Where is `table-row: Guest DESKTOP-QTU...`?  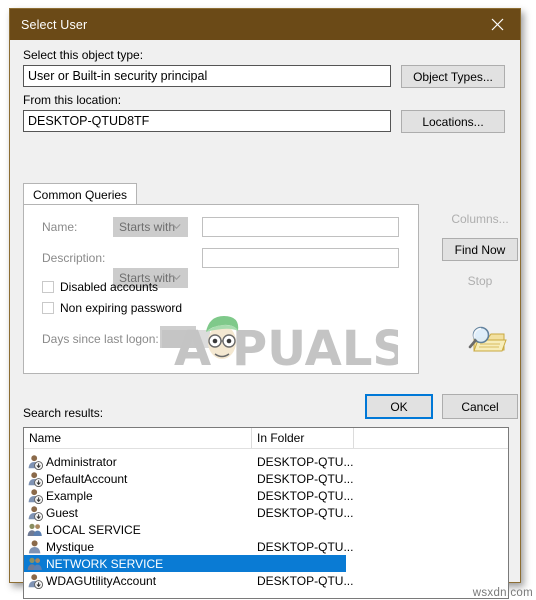 table-row: Guest DESKTOP-QTU... is located at coordinates (266, 512).